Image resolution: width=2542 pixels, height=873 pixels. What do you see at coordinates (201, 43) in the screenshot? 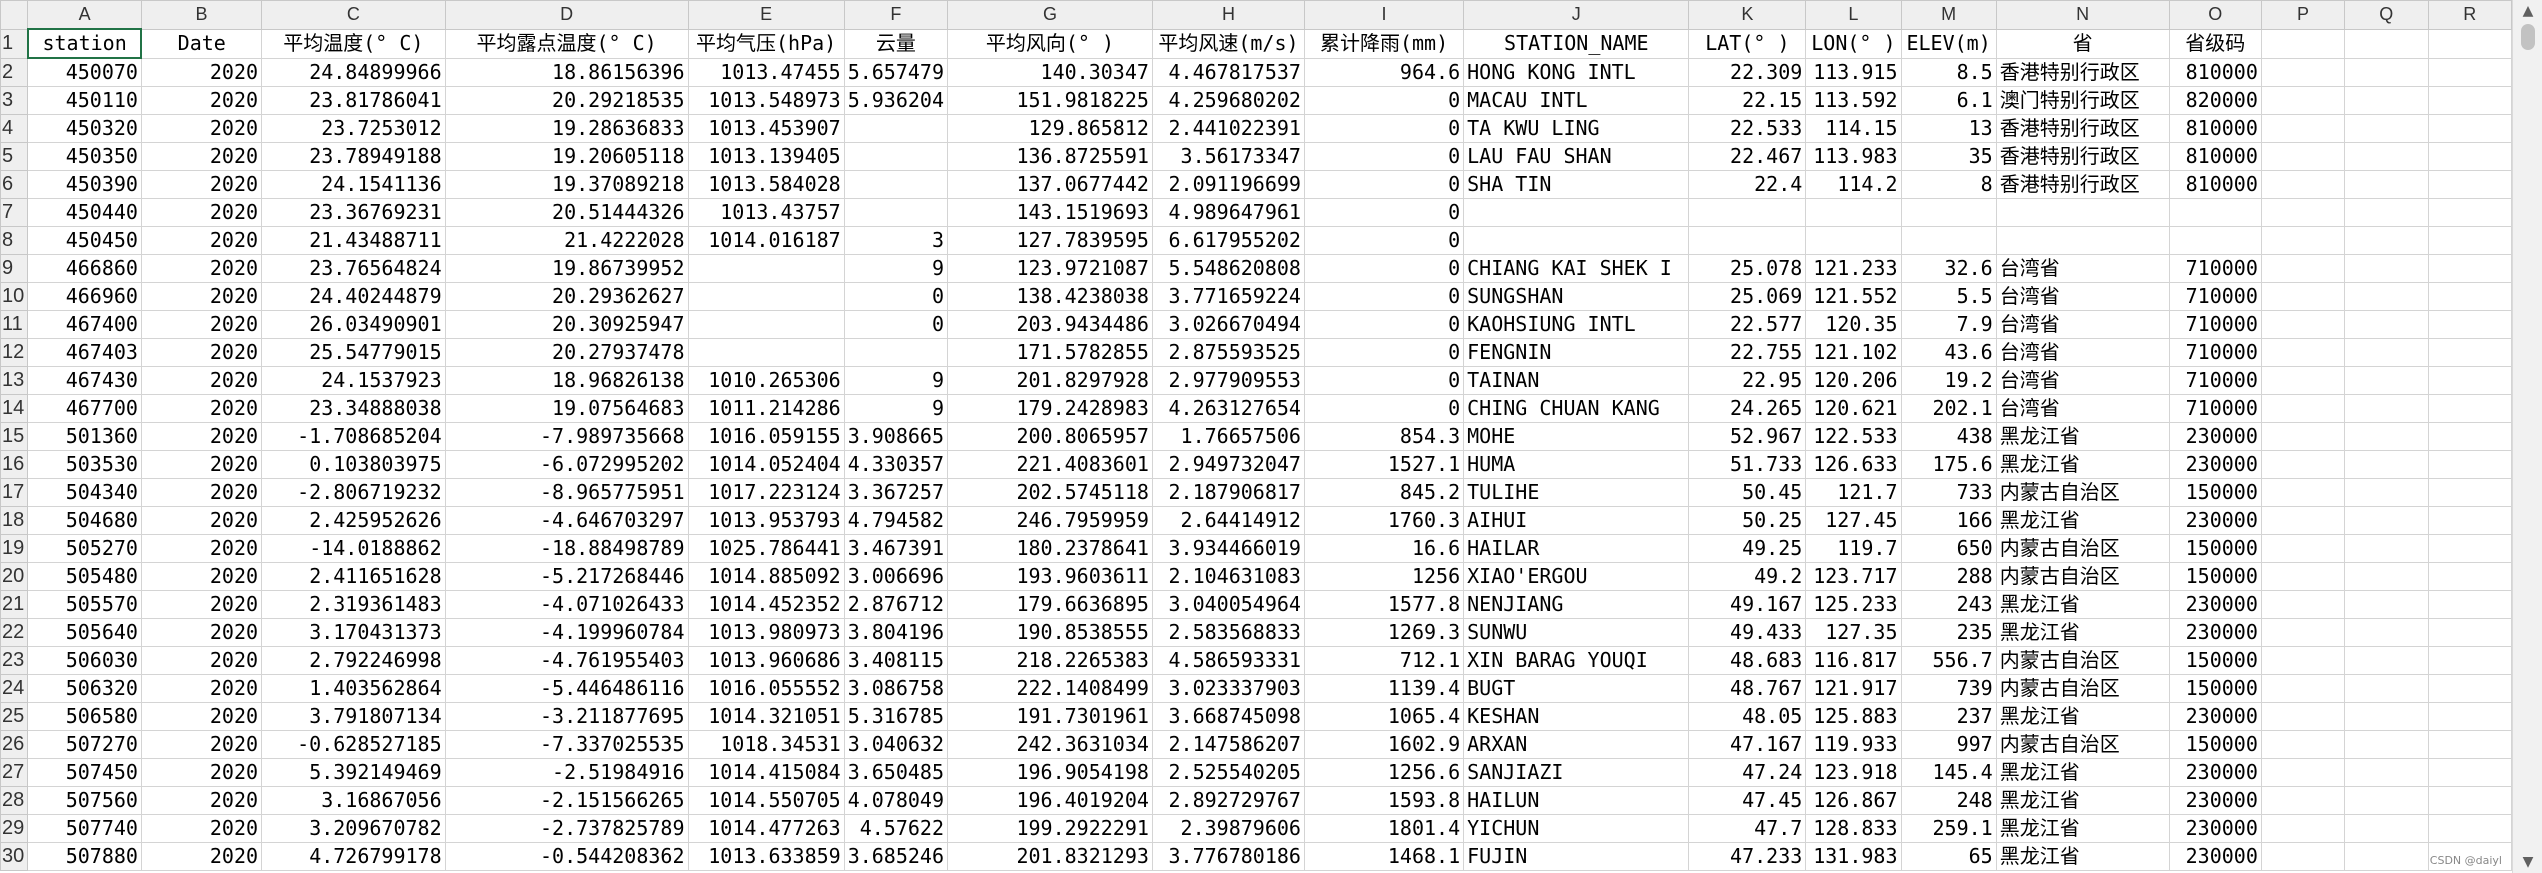
I see `header-cell: Date` at bounding box center [201, 43].